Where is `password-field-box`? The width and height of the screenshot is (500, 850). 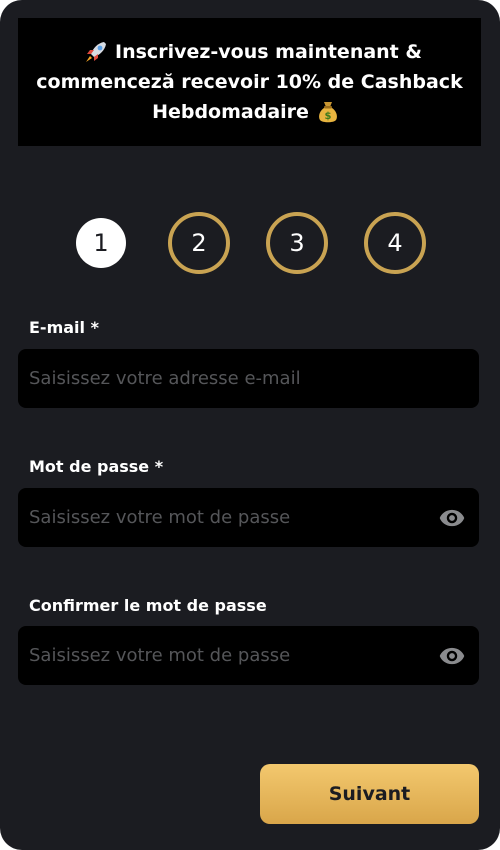 password-field-box is located at coordinates (248, 517).